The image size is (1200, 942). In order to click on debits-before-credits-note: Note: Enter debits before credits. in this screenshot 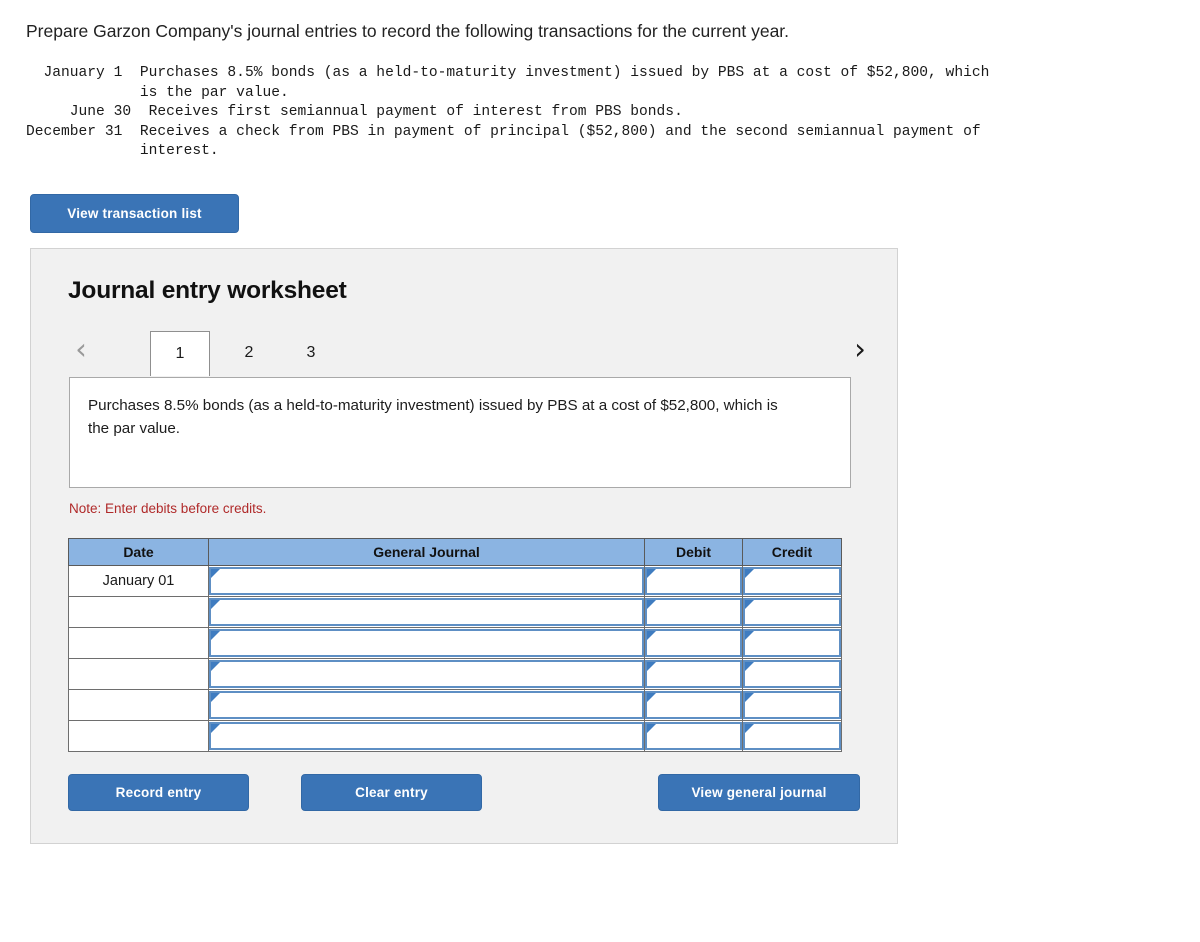, I will do `click(168, 508)`.